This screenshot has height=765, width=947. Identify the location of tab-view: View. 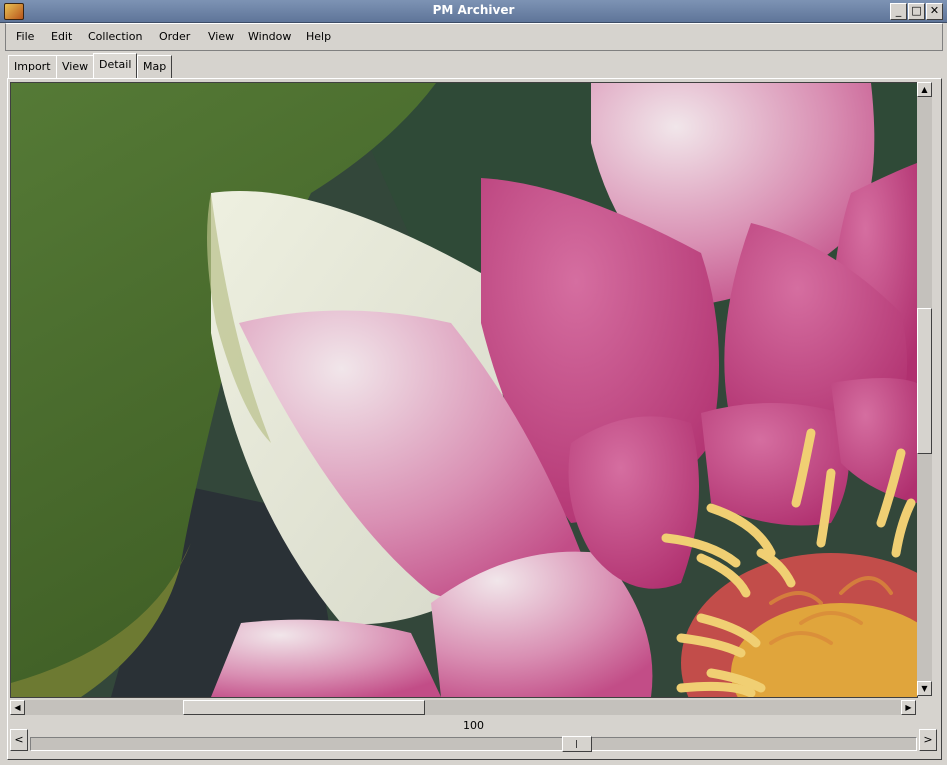
(75, 66).